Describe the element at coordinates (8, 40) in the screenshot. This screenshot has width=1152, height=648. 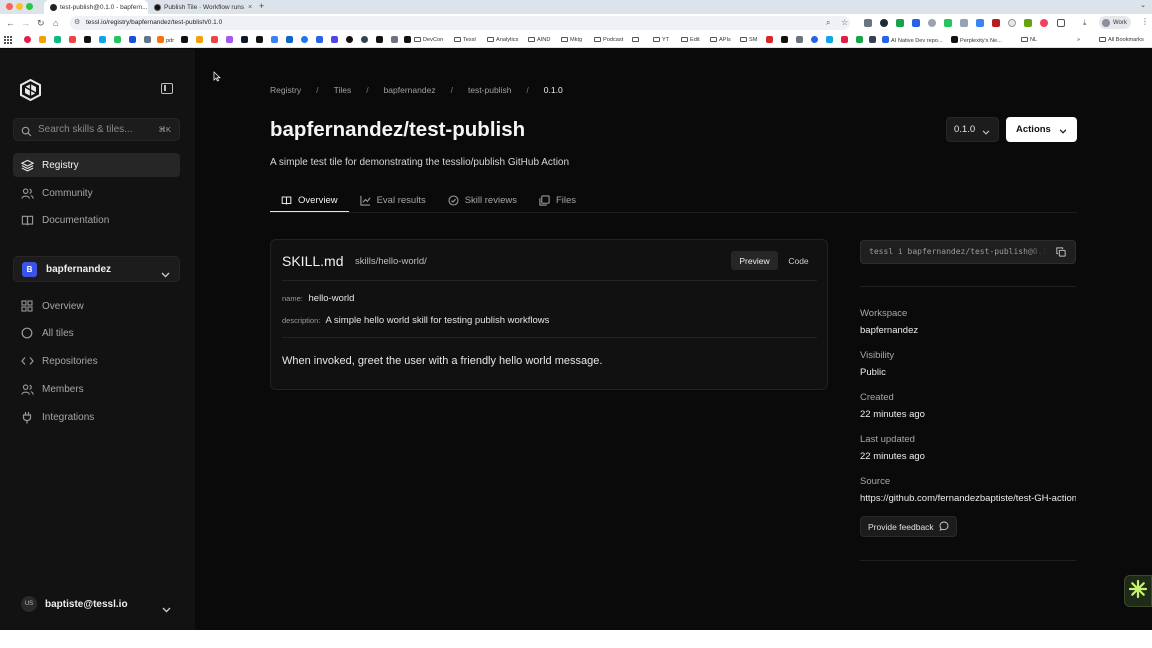
I see `apps-grid-icon` at that location.